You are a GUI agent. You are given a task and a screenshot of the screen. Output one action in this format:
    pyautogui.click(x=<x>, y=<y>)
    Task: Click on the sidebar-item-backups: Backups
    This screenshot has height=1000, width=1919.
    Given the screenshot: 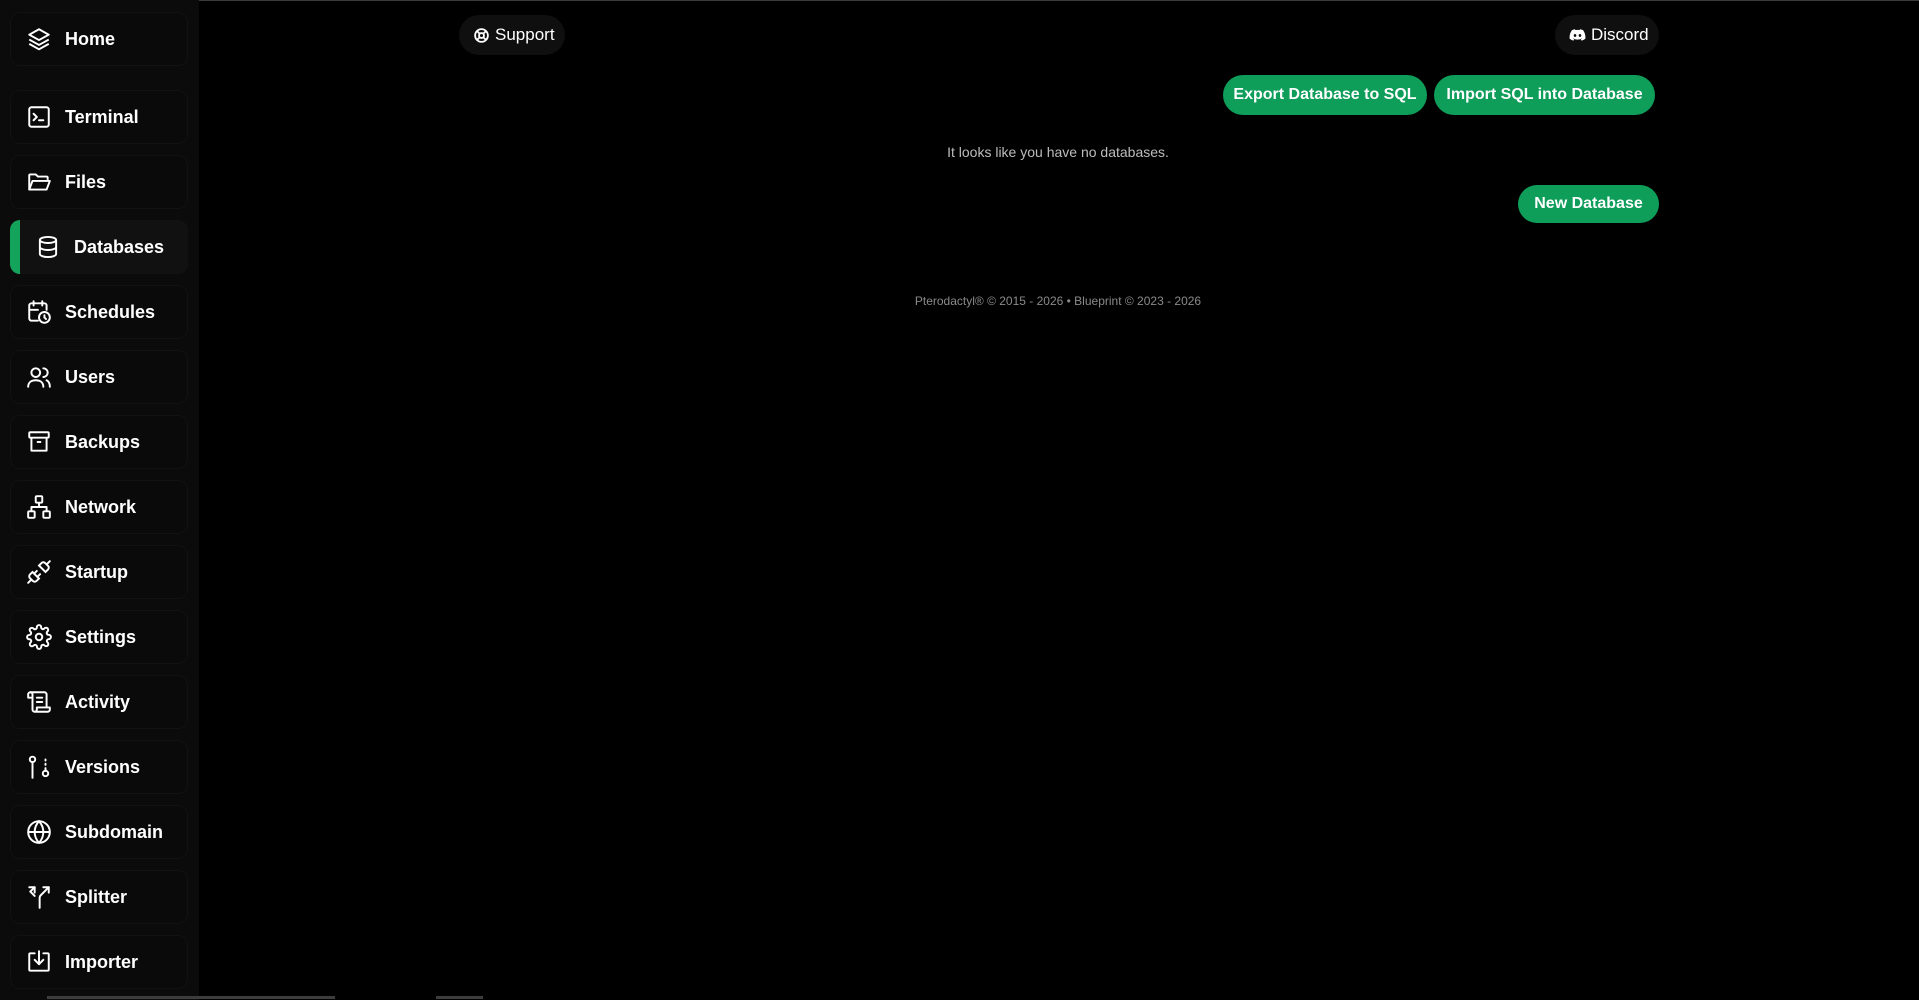 What is the action you would take?
    pyautogui.click(x=99, y=442)
    